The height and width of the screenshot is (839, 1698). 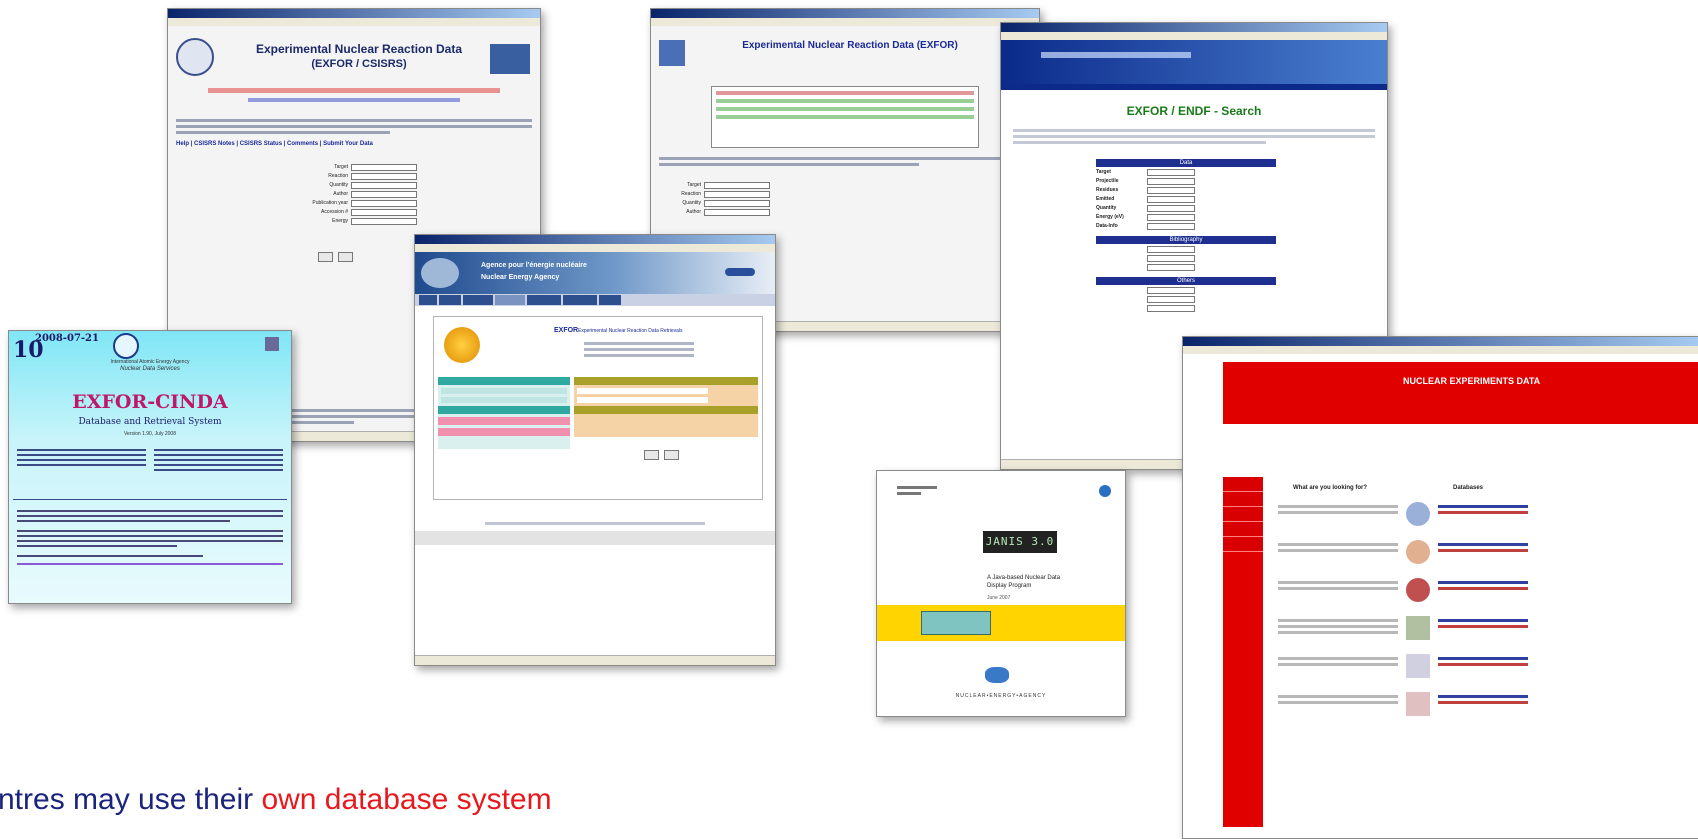 What do you see at coordinates (1171, 226) in the screenshot?
I see `datainfo-input` at bounding box center [1171, 226].